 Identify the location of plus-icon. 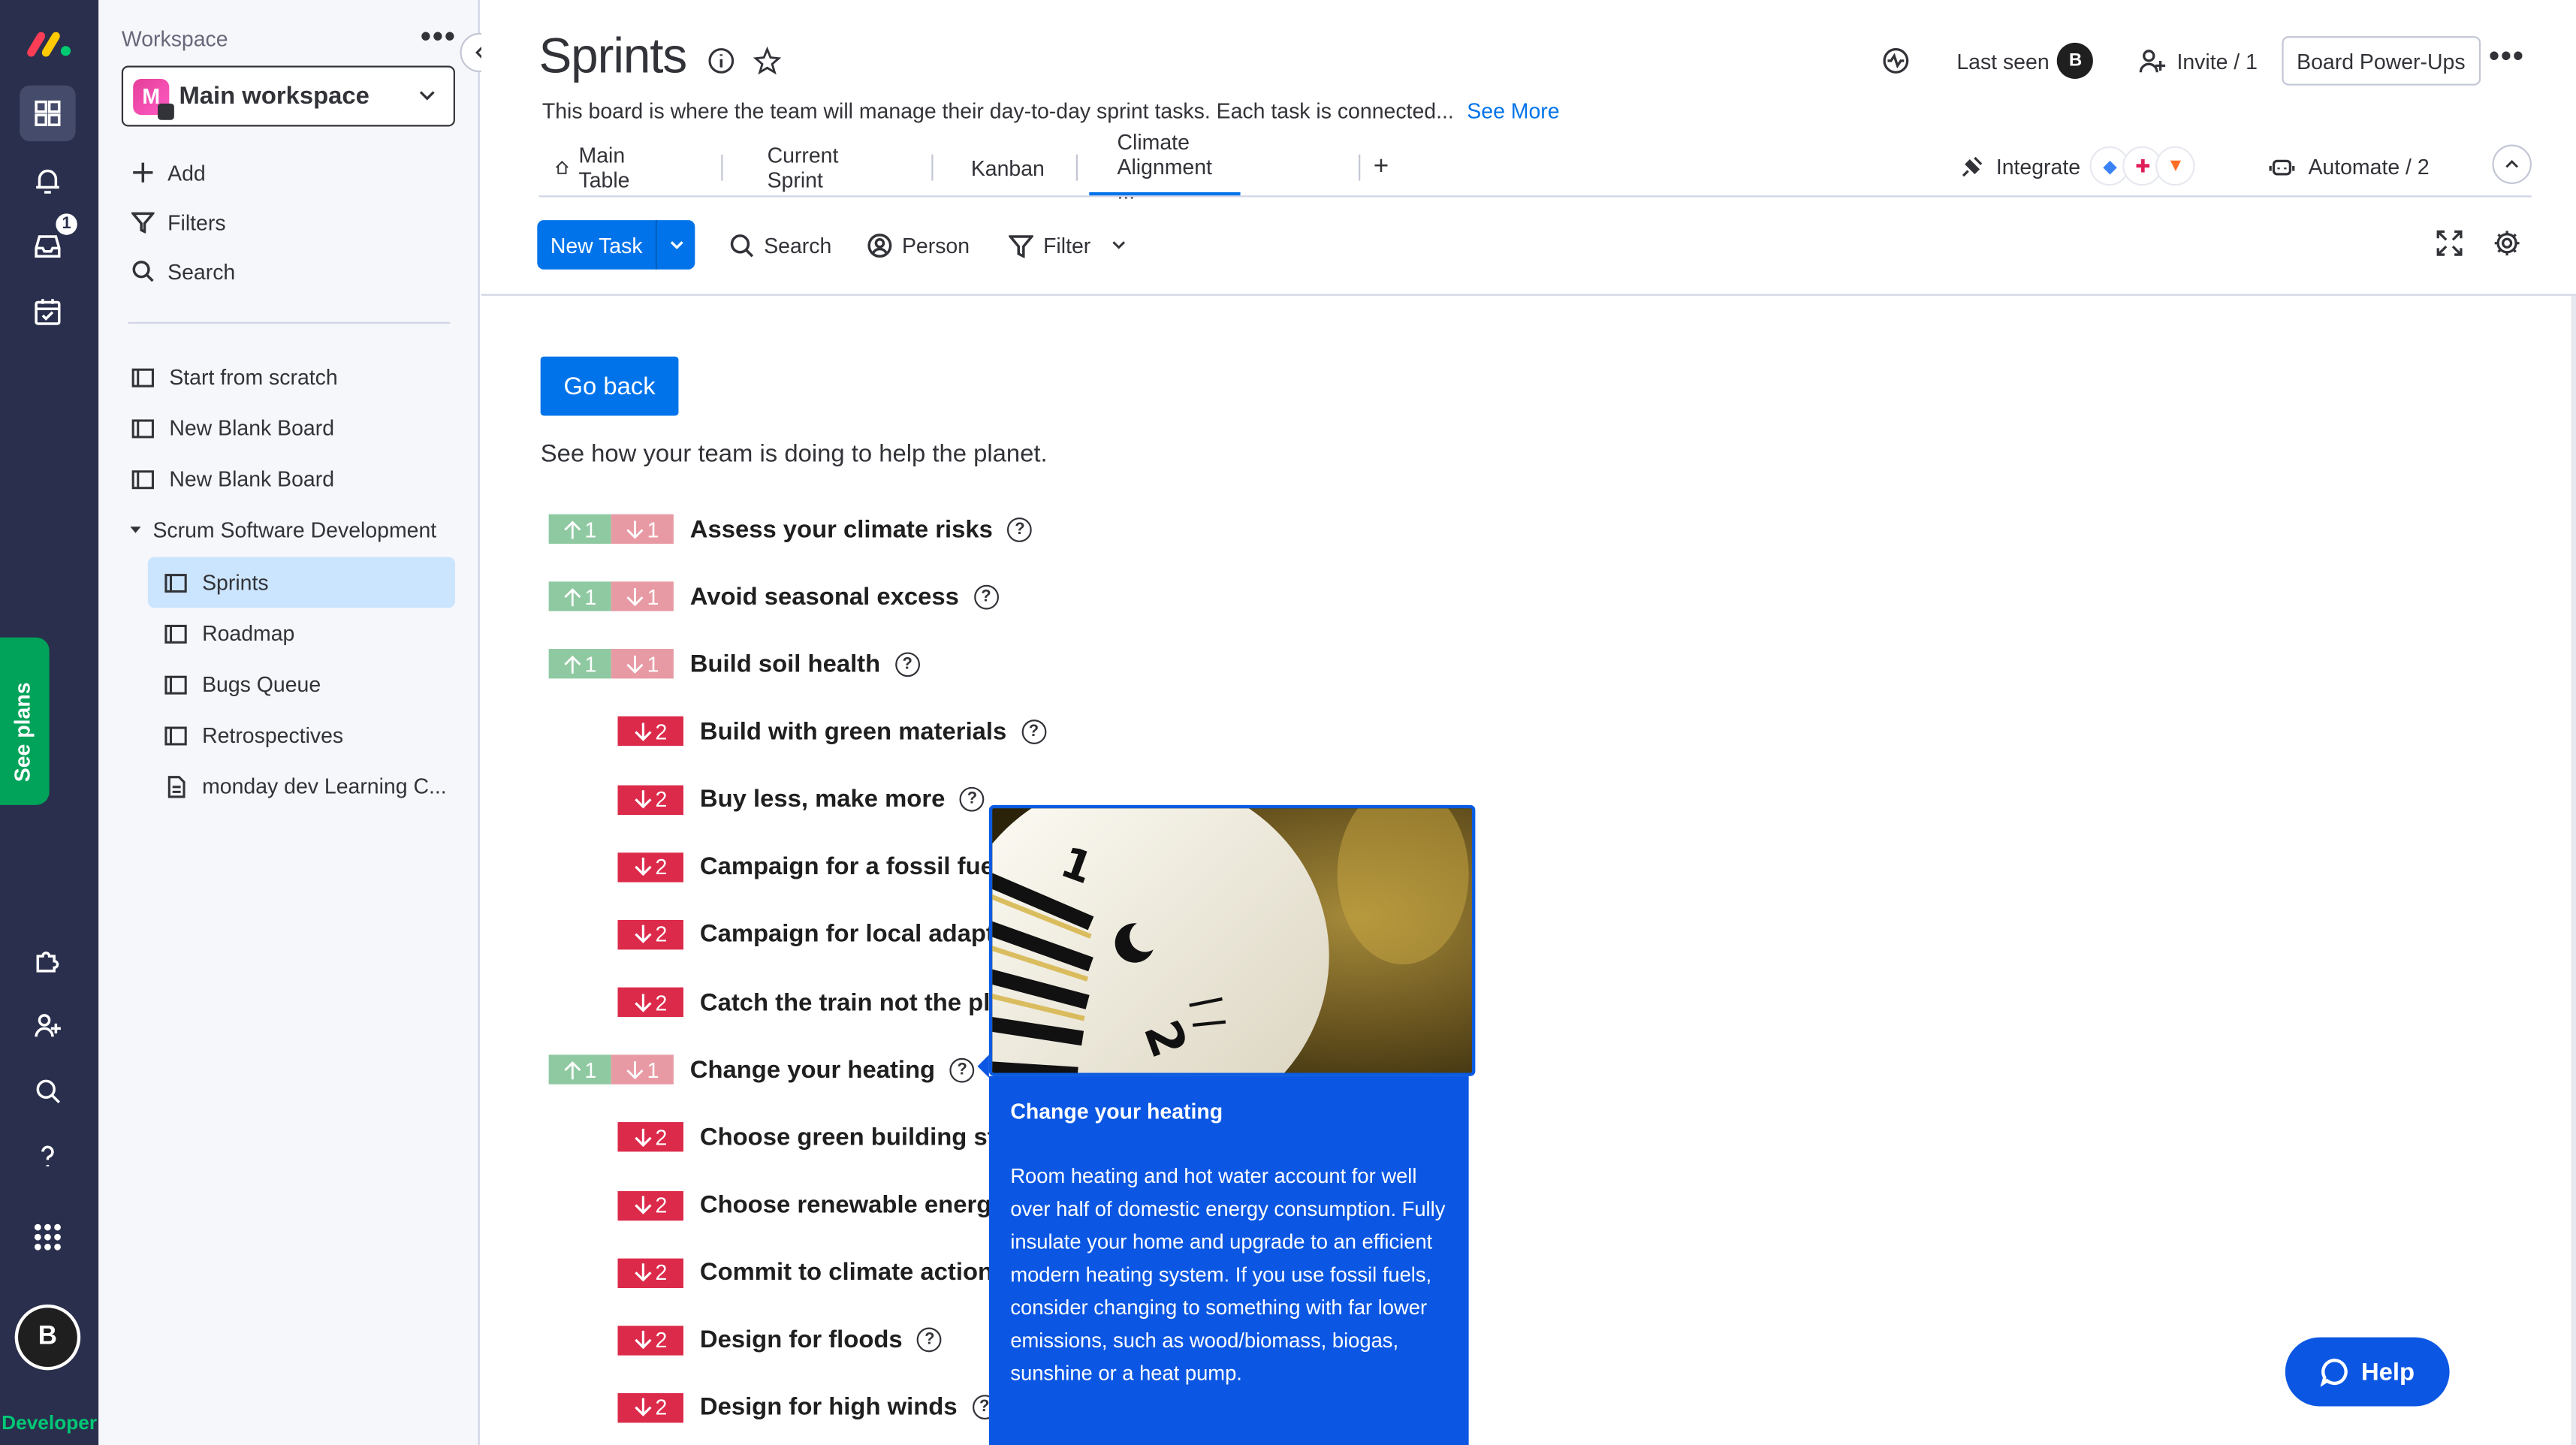
(143, 172).